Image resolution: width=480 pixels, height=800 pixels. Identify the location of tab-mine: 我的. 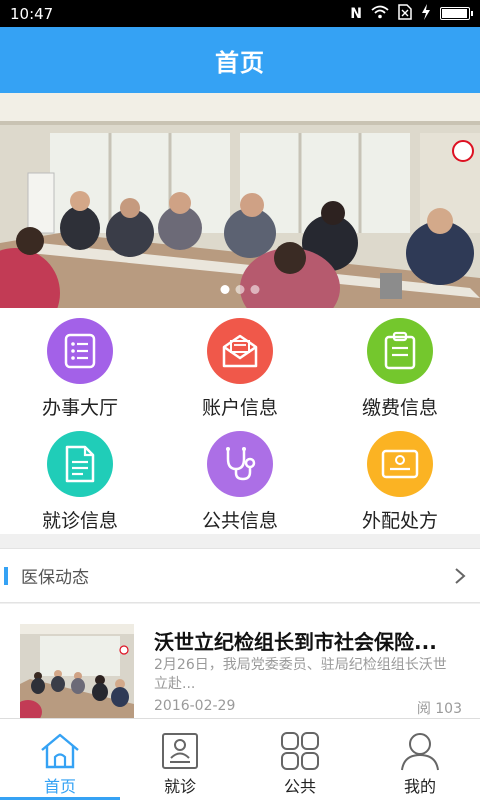
(420, 759).